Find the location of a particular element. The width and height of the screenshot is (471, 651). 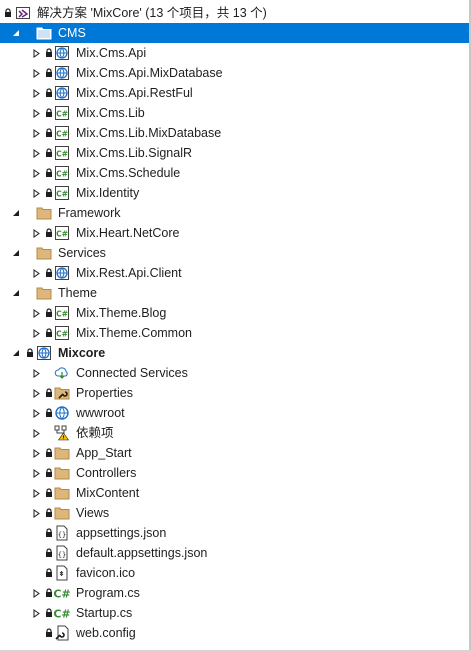

folder-node-framework: Framework is located at coordinates (234, 213).